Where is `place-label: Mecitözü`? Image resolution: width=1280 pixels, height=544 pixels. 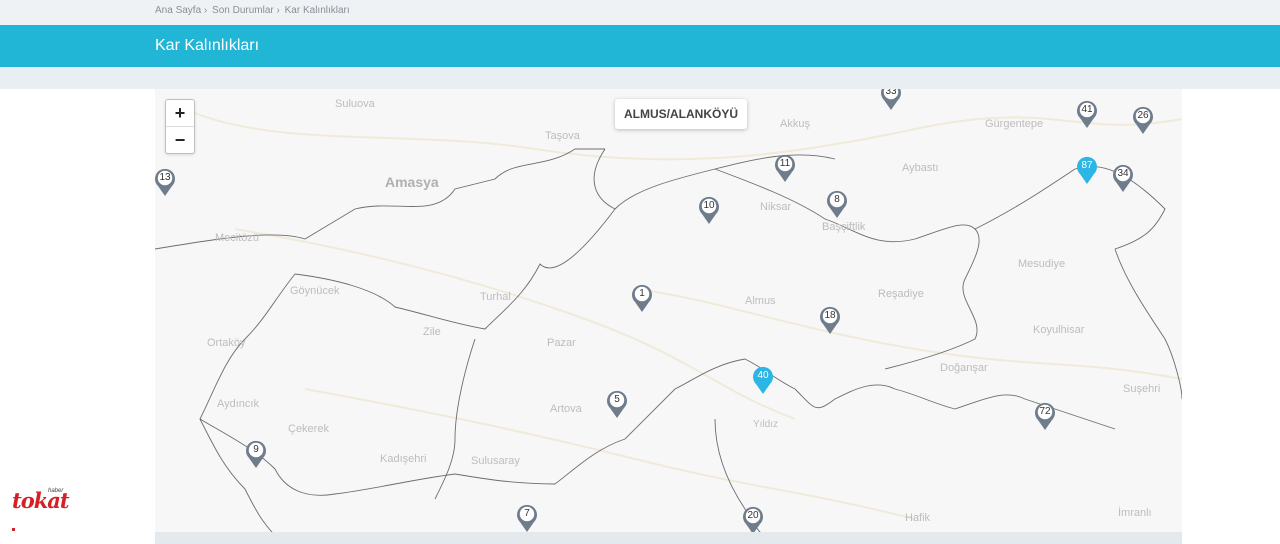 place-label: Mecitözü is located at coordinates (237, 238).